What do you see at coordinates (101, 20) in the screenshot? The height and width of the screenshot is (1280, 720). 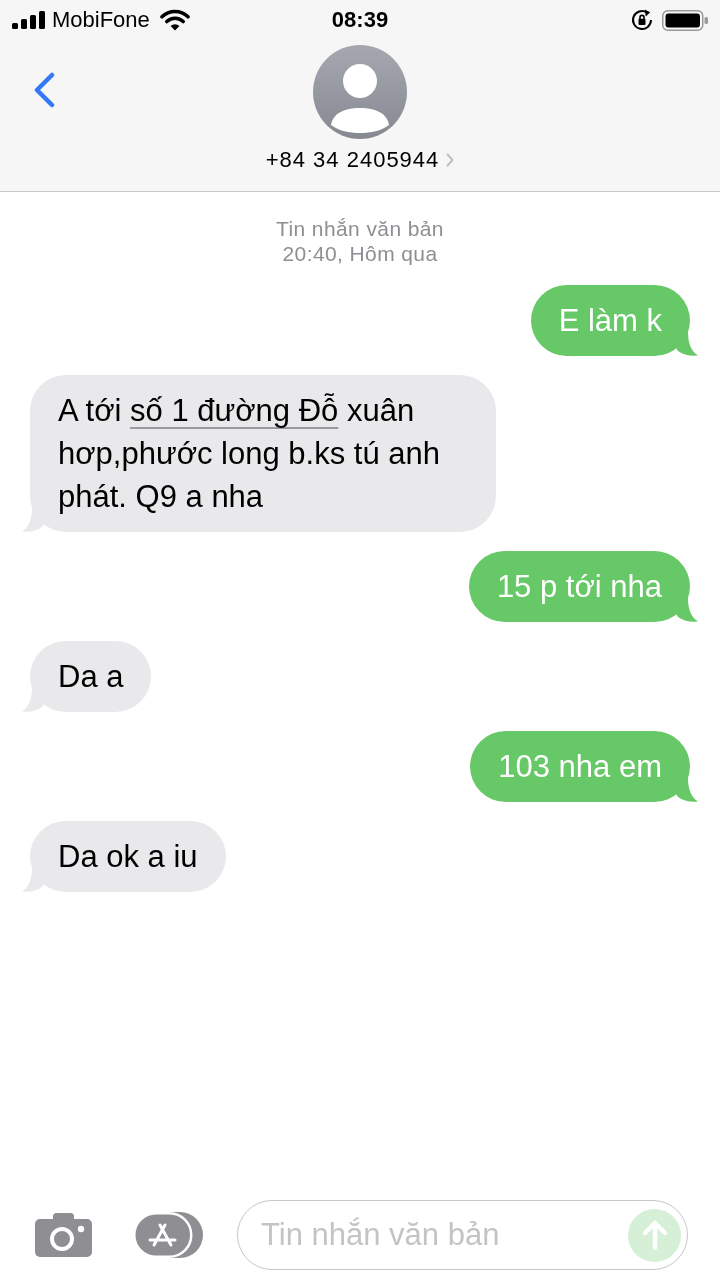 I see `carrier-name: MobiFone` at bounding box center [101, 20].